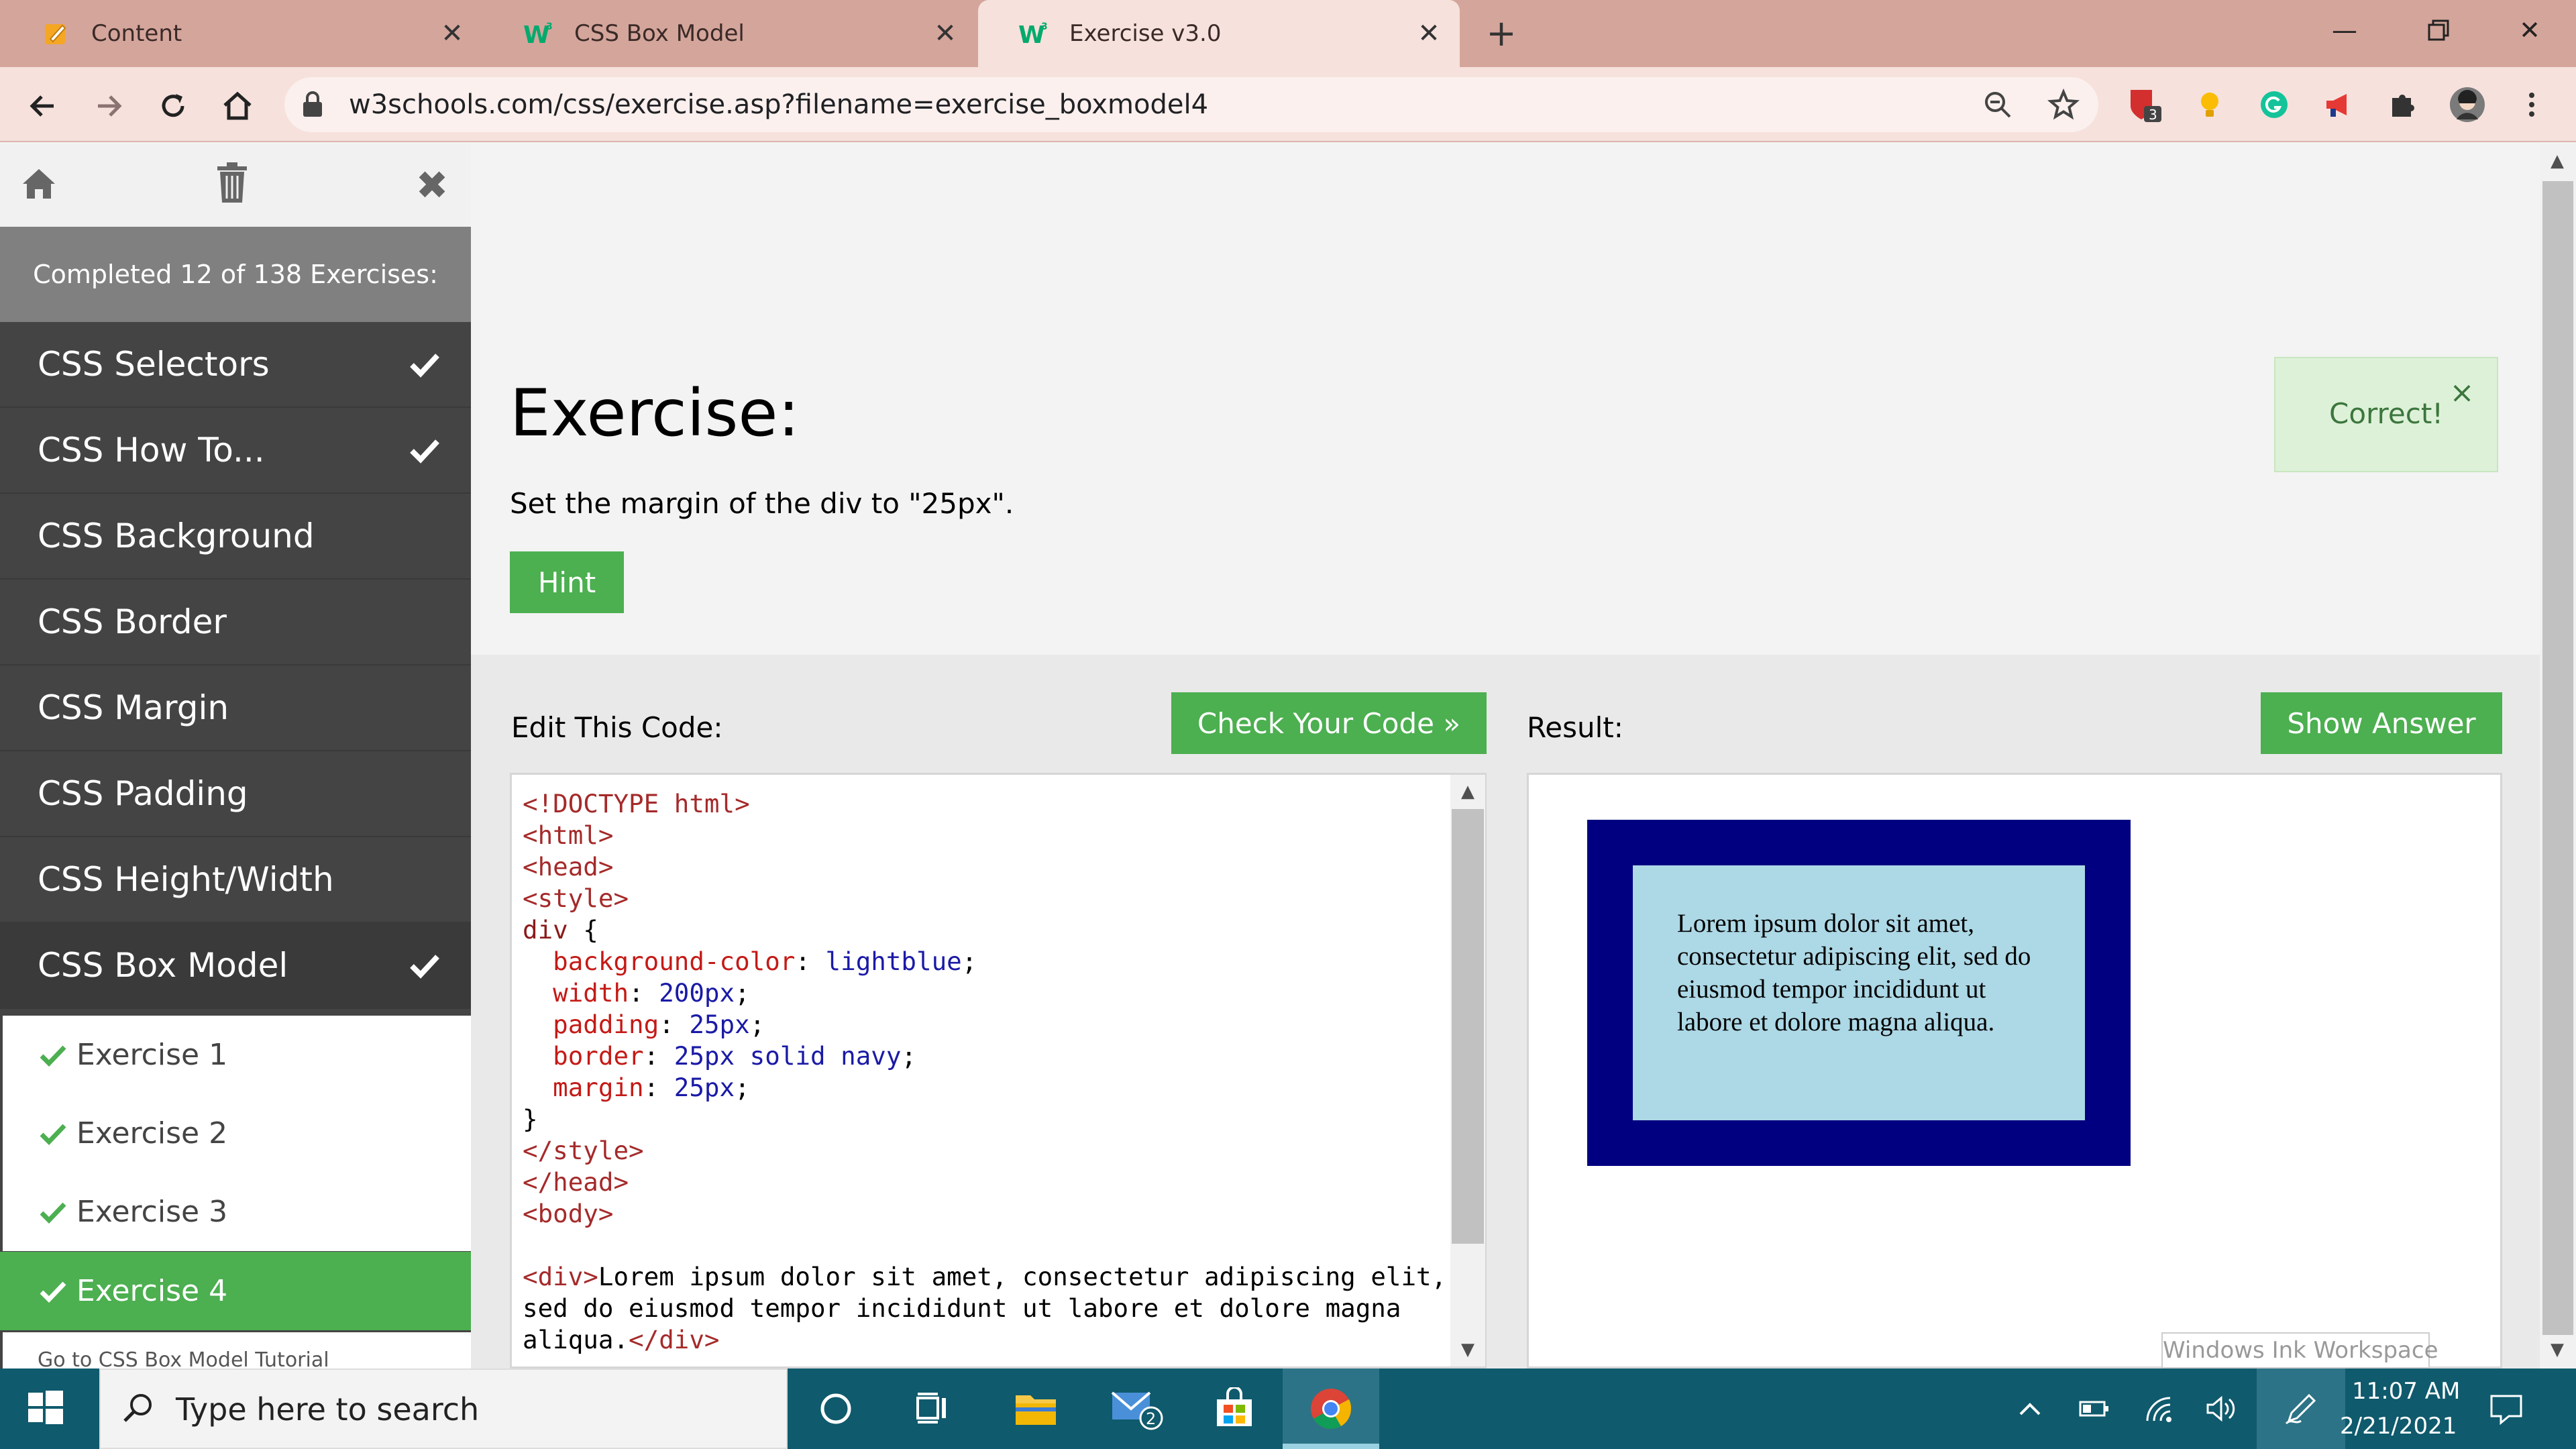 This screenshot has width=2576, height=1449. Describe the element at coordinates (235, 1055) in the screenshot. I see `exercise-item-1: Exercise 1` at that location.